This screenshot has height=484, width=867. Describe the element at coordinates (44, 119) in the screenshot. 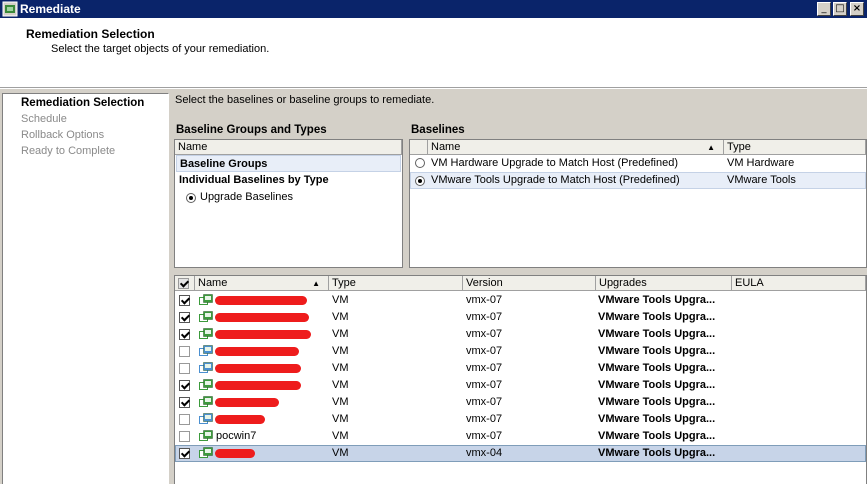

I see `step-schedule: Schedule` at that location.